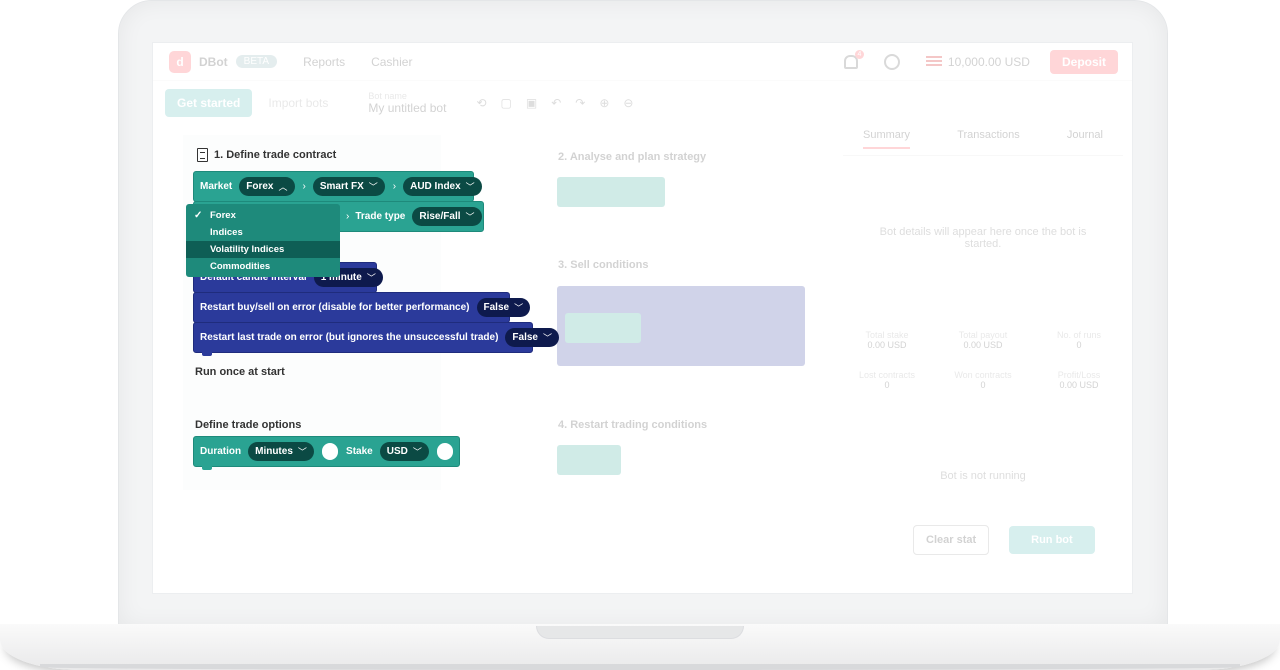 The height and width of the screenshot is (670, 1280). What do you see at coordinates (988, 61) in the screenshot?
I see `balance-value: 10,000.00 USD` at bounding box center [988, 61].